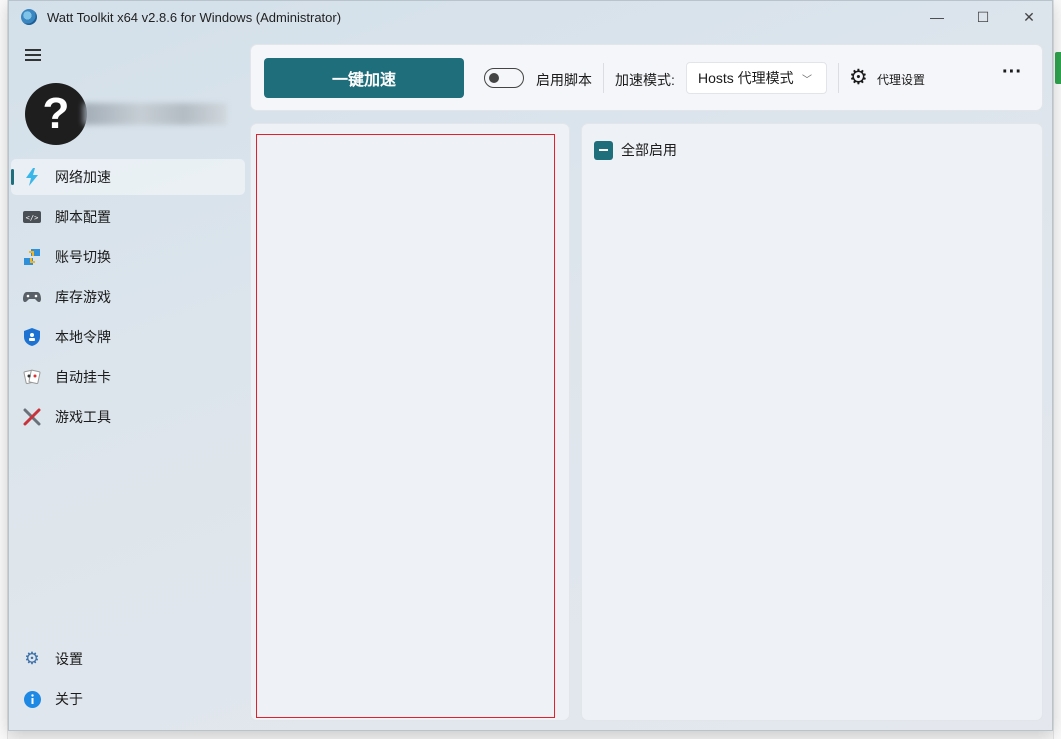  What do you see at coordinates (29, 17) in the screenshot?
I see `watt-toolkit-logo-icon` at bounding box center [29, 17].